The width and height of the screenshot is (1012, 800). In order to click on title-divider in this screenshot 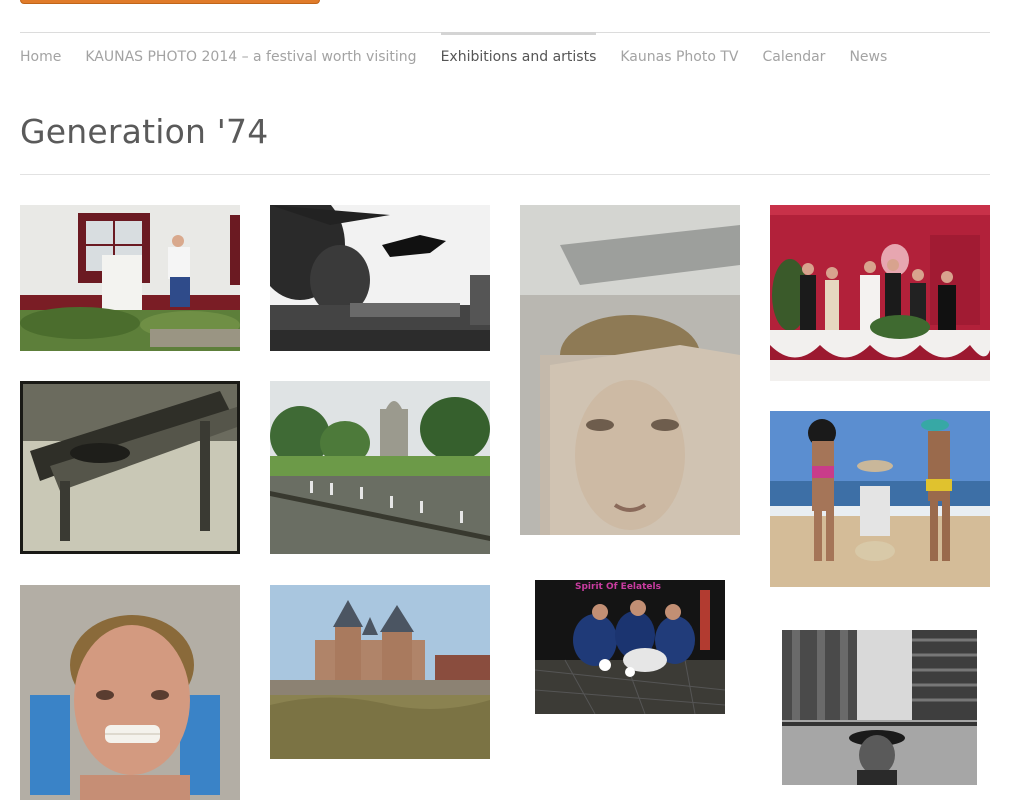, I will do `click(505, 174)`.